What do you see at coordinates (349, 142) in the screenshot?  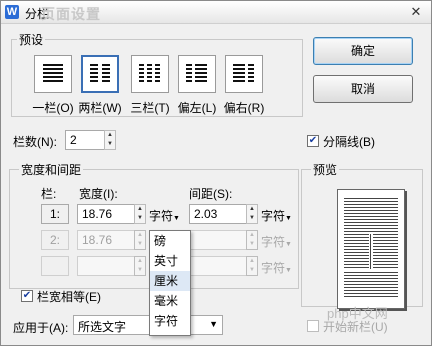 I see `separator-label: 分隔线(B)` at bounding box center [349, 142].